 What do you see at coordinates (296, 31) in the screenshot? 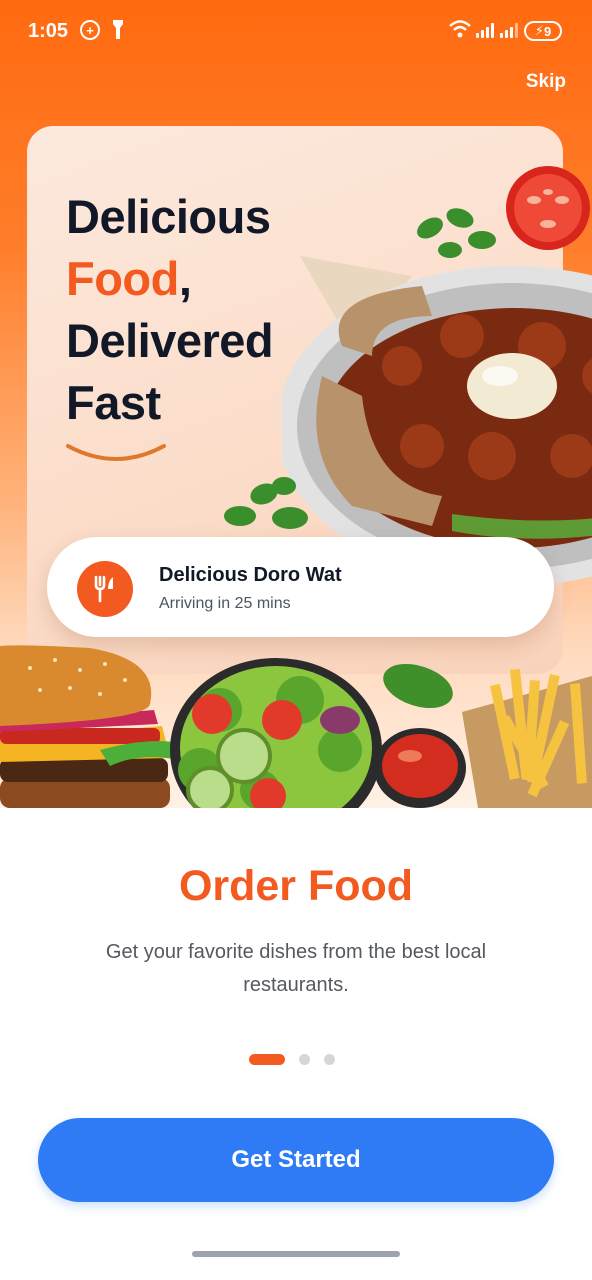
I see `status-bar: 1:05 + ⚡ 9` at bounding box center [296, 31].